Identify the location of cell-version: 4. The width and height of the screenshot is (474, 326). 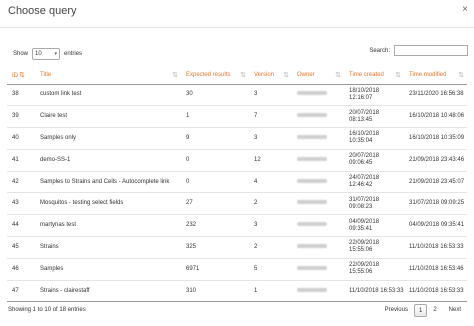
(270, 181).